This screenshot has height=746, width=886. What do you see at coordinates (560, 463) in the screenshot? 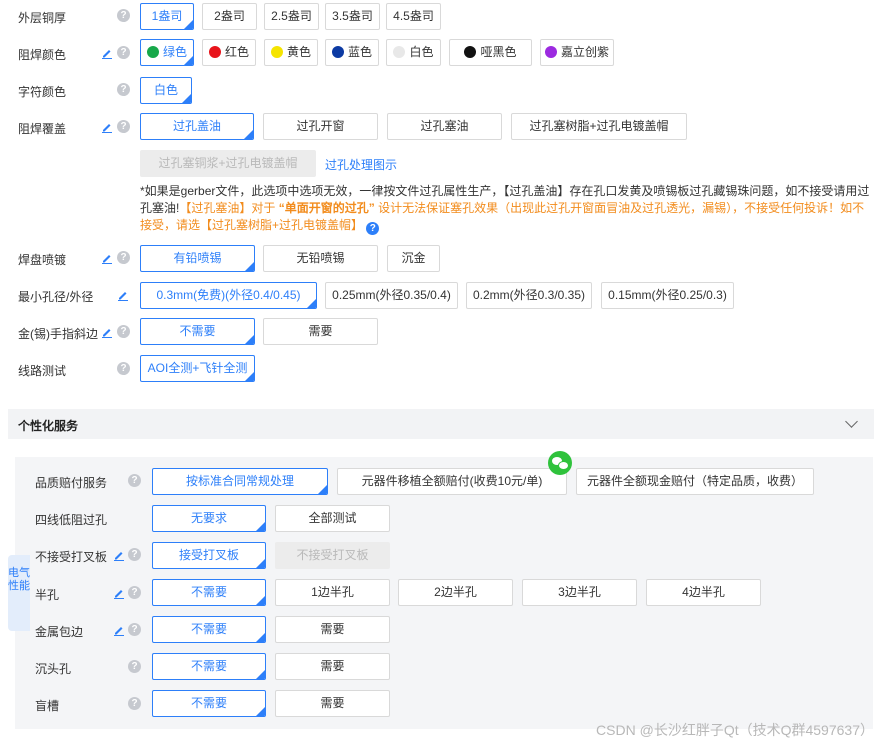
I see `wechat-icon` at bounding box center [560, 463].